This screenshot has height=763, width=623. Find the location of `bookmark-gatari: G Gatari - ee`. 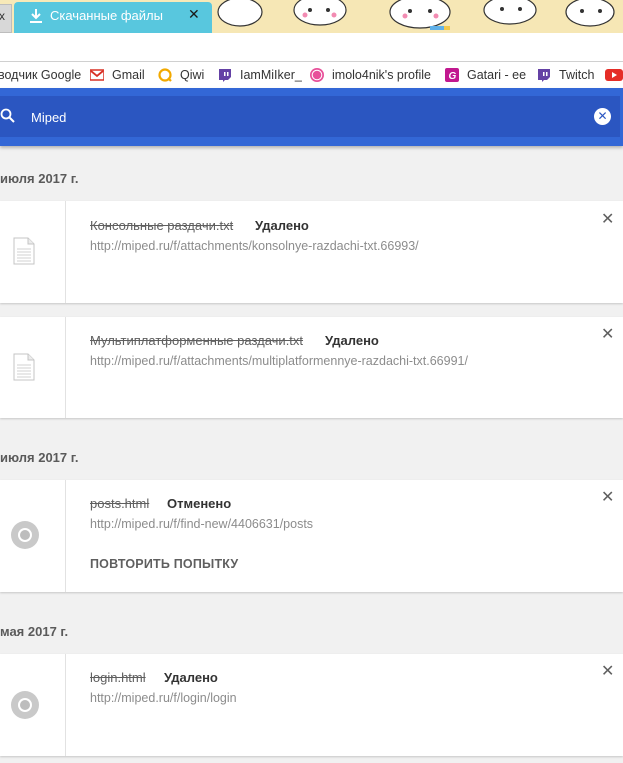

bookmark-gatari: G Gatari - ee is located at coordinates (485, 75).